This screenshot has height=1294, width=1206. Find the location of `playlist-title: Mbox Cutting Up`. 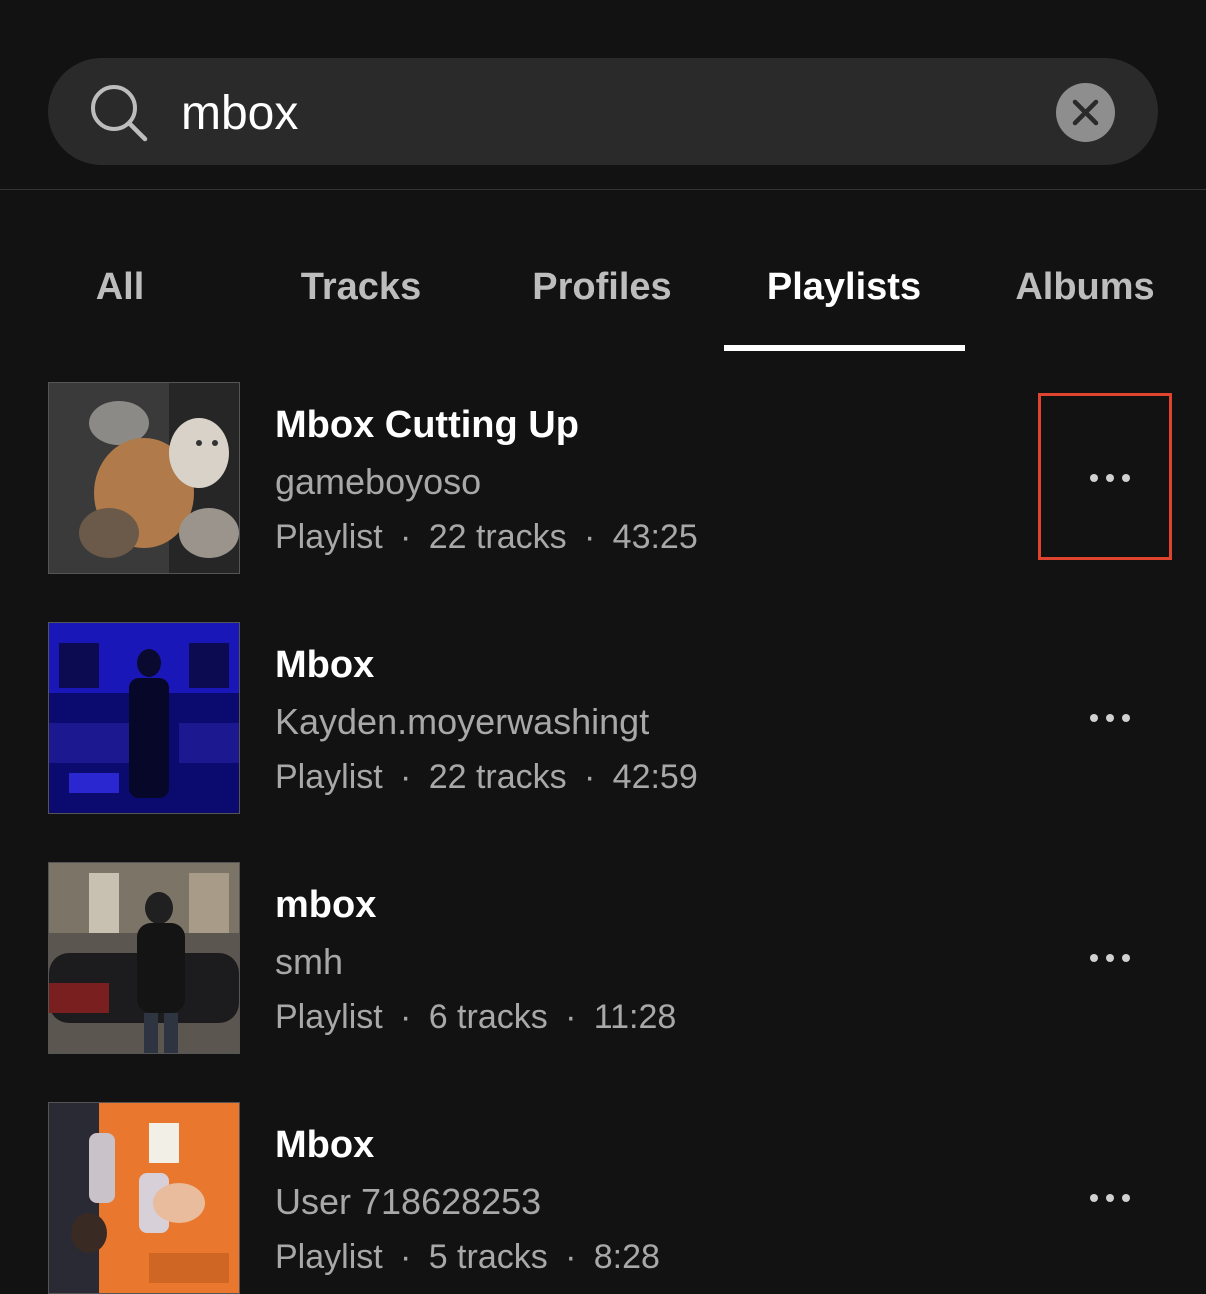

playlist-title: Mbox Cutting Up is located at coordinates (427, 425).